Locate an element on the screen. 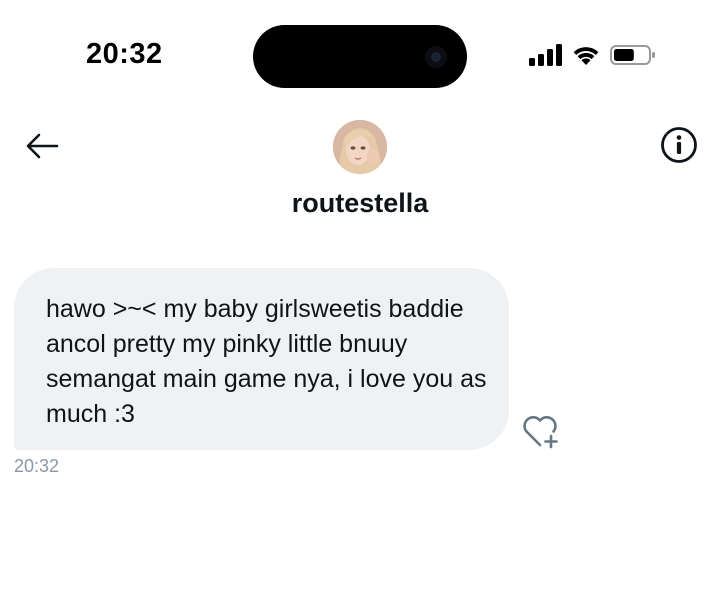 The width and height of the screenshot is (720, 596). battery-icon is located at coordinates (633, 57).